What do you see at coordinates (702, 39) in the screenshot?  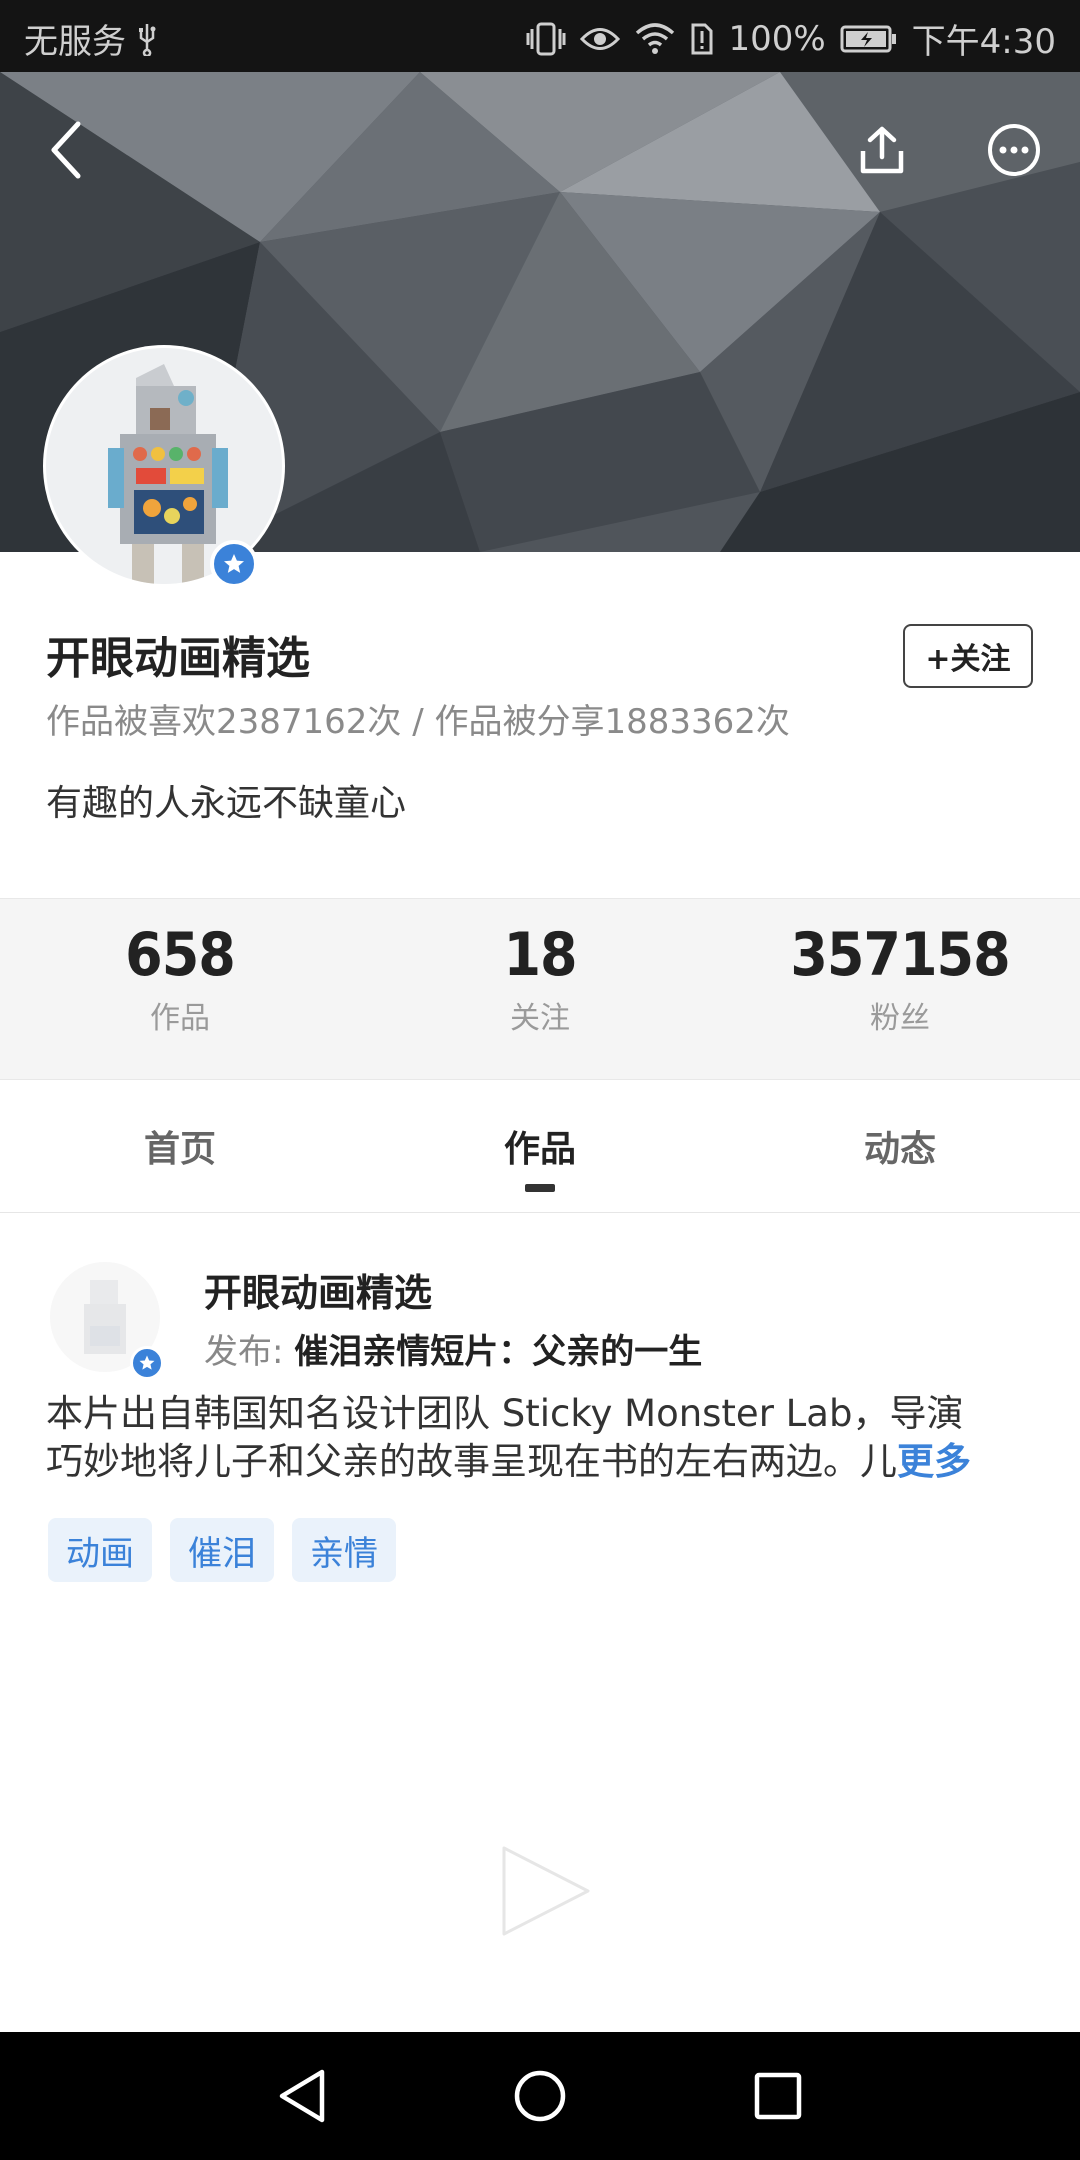 I see `sim-alert-icon` at bounding box center [702, 39].